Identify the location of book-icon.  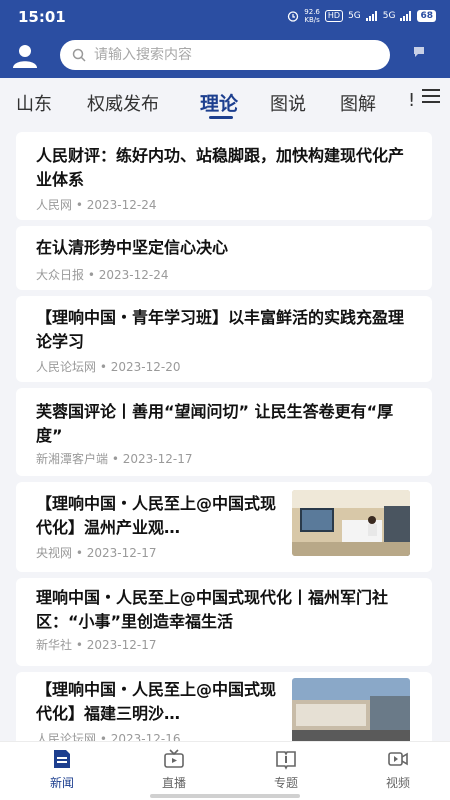
(286, 760).